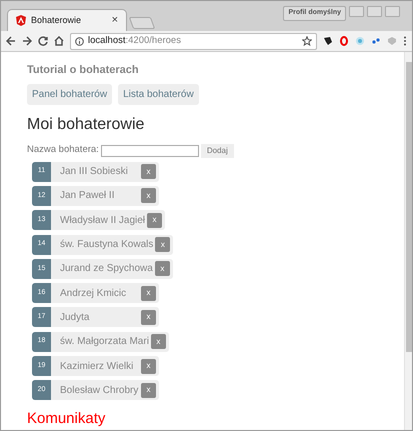  I want to click on nav-link: Panel bohaterów, so click(69, 95).